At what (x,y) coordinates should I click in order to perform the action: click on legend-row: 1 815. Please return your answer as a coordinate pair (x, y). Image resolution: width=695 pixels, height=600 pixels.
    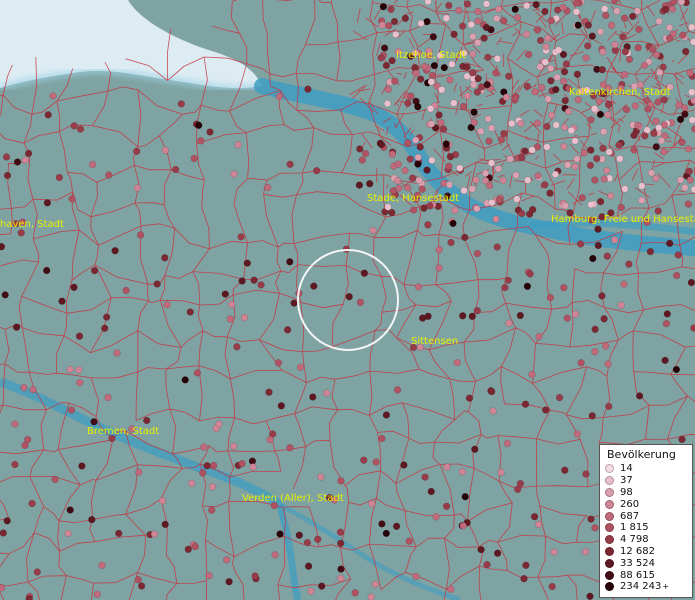
    Looking at the image, I should click on (646, 528).